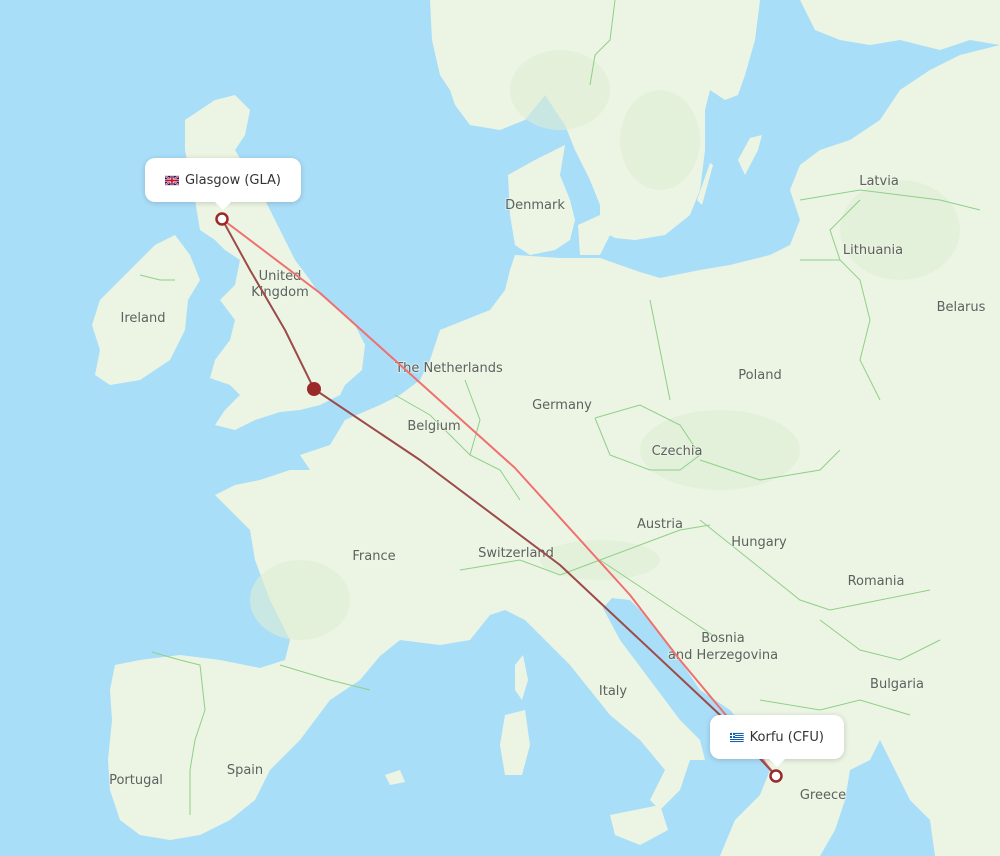  What do you see at coordinates (373, 556) in the screenshot?
I see `label-france: France` at bounding box center [373, 556].